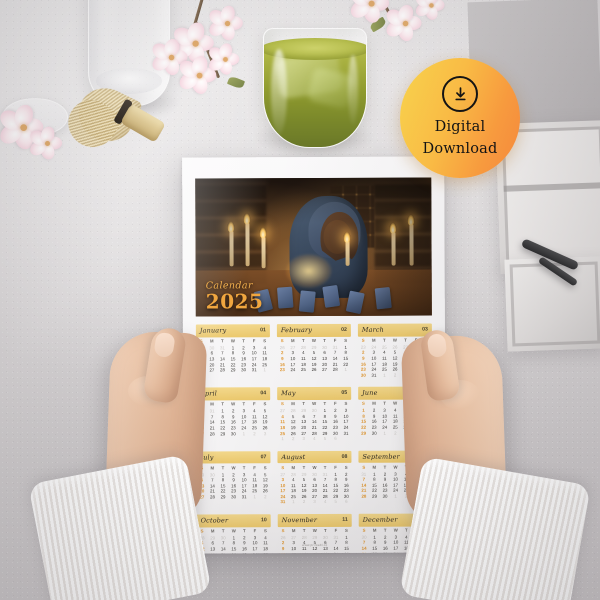 The height and width of the screenshot is (600, 600). What do you see at coordinates (460, 118) in the screenshot?
I see `digital-download-badge: Digital Download` at bounding box center [460, 118].